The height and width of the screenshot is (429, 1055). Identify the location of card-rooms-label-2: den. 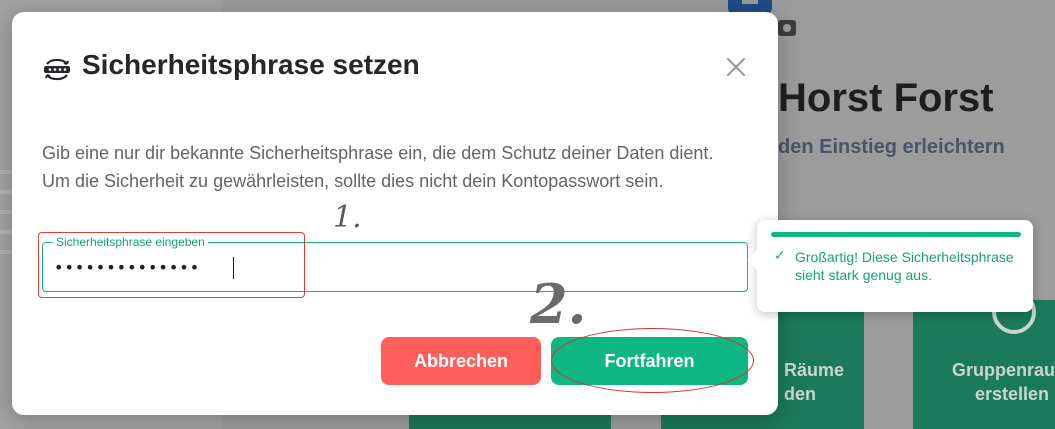
(800, 394).